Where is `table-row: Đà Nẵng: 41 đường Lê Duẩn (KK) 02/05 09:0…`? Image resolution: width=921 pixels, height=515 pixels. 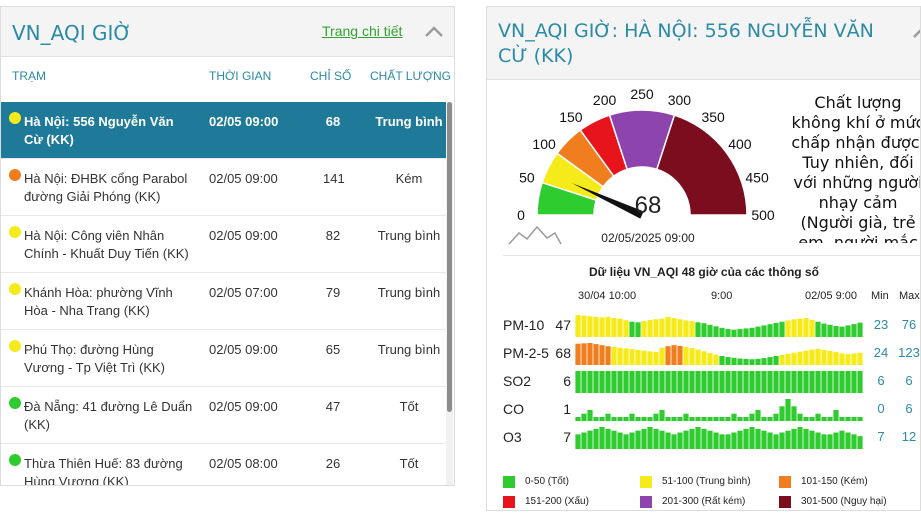 table-row: Đà Nẵng: 41 đường Lê Duẩn (KK) 02/05 09:0… is located at coordinates (223, 415).